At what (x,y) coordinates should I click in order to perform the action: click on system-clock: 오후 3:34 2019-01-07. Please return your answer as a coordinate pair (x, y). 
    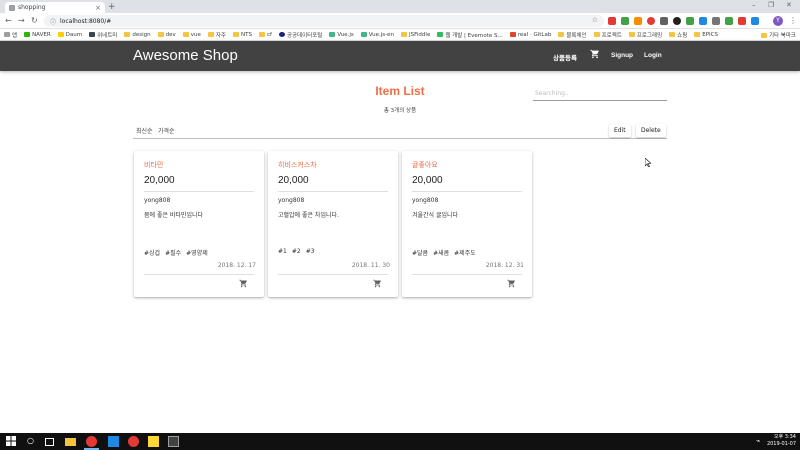
    Looking at the image, I should click on (781, 441).